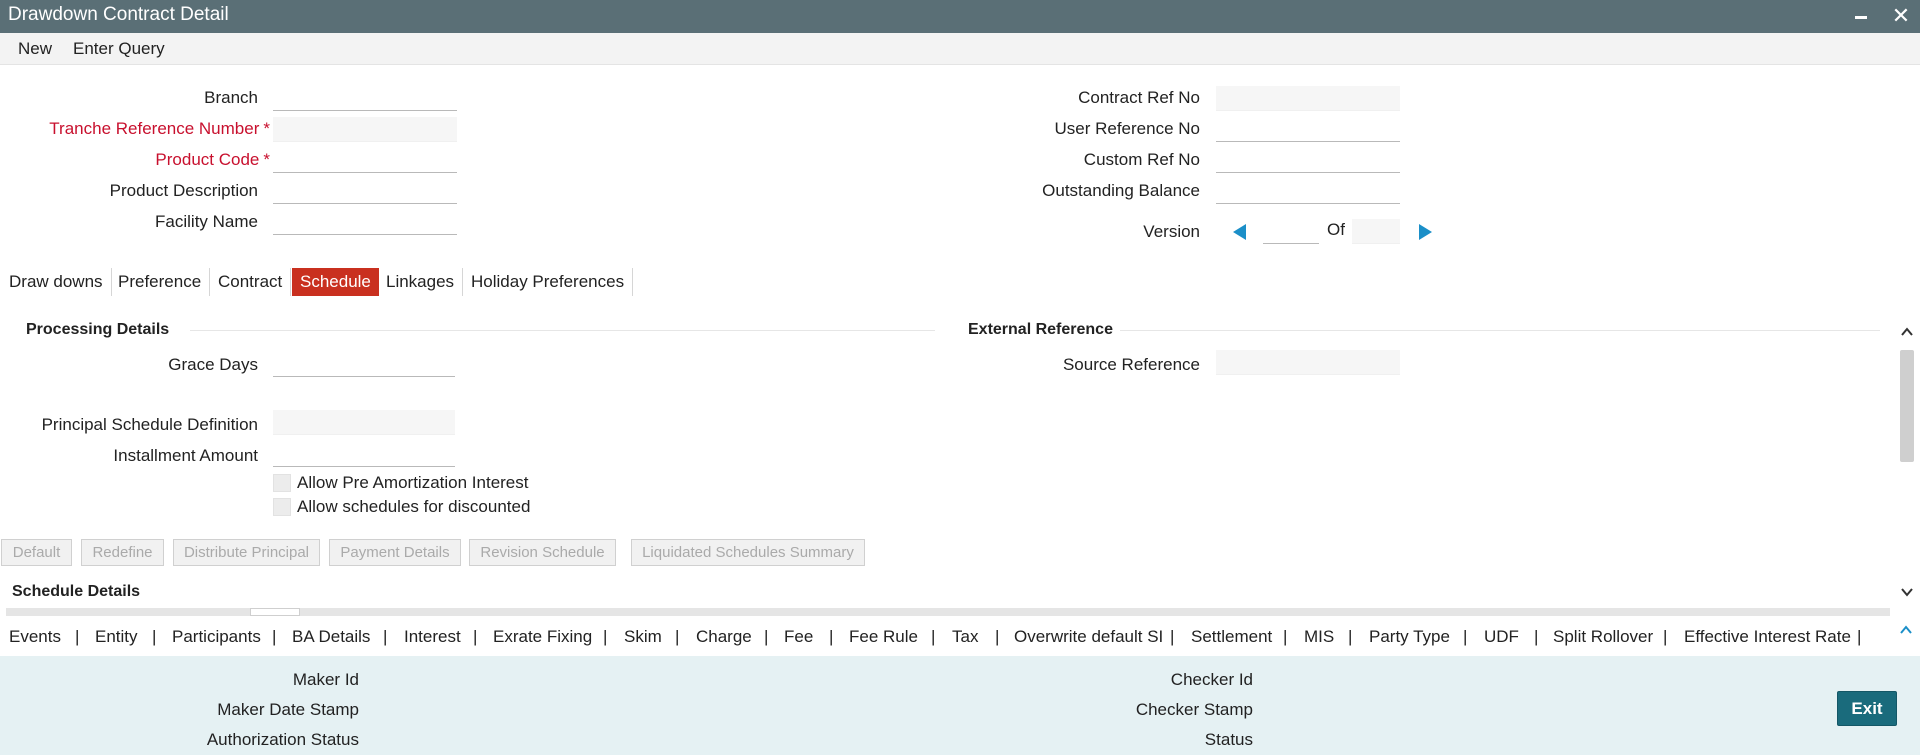  What do you see at coordinates (160, 282) in the screenshot?
I see `tab-preference: Preference` at bounding box center [160, 282].